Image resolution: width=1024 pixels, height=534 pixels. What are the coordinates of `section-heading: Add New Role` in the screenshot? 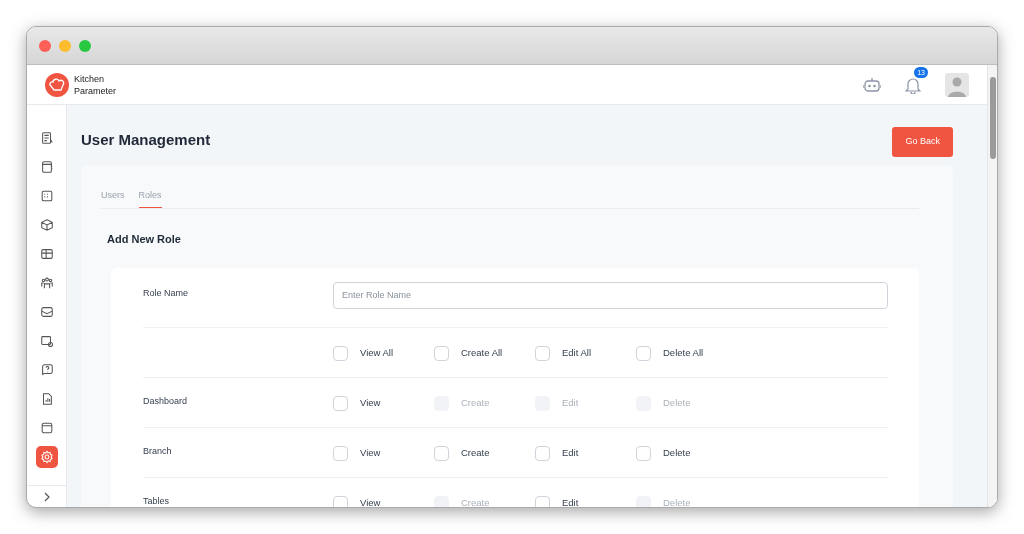 It's located at (144, 239).